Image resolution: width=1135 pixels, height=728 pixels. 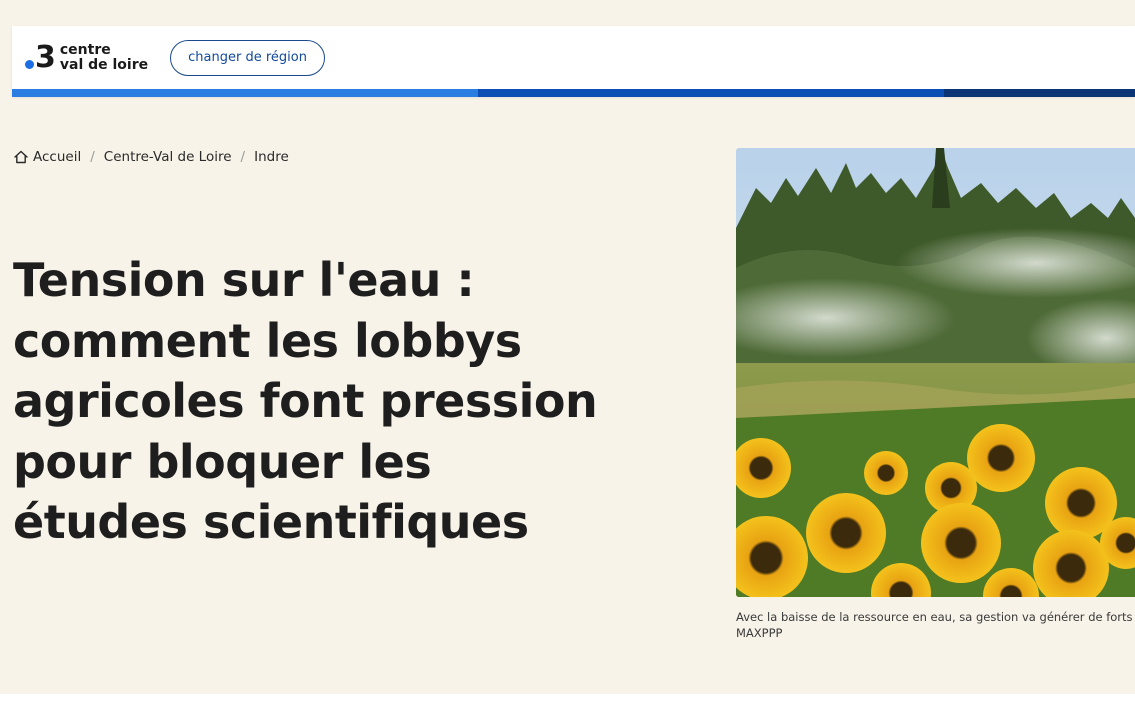 What do you see at coordinates (45, 57) in the screenshot?
I see `logo-number: 3` at bounding box center [45, 57].